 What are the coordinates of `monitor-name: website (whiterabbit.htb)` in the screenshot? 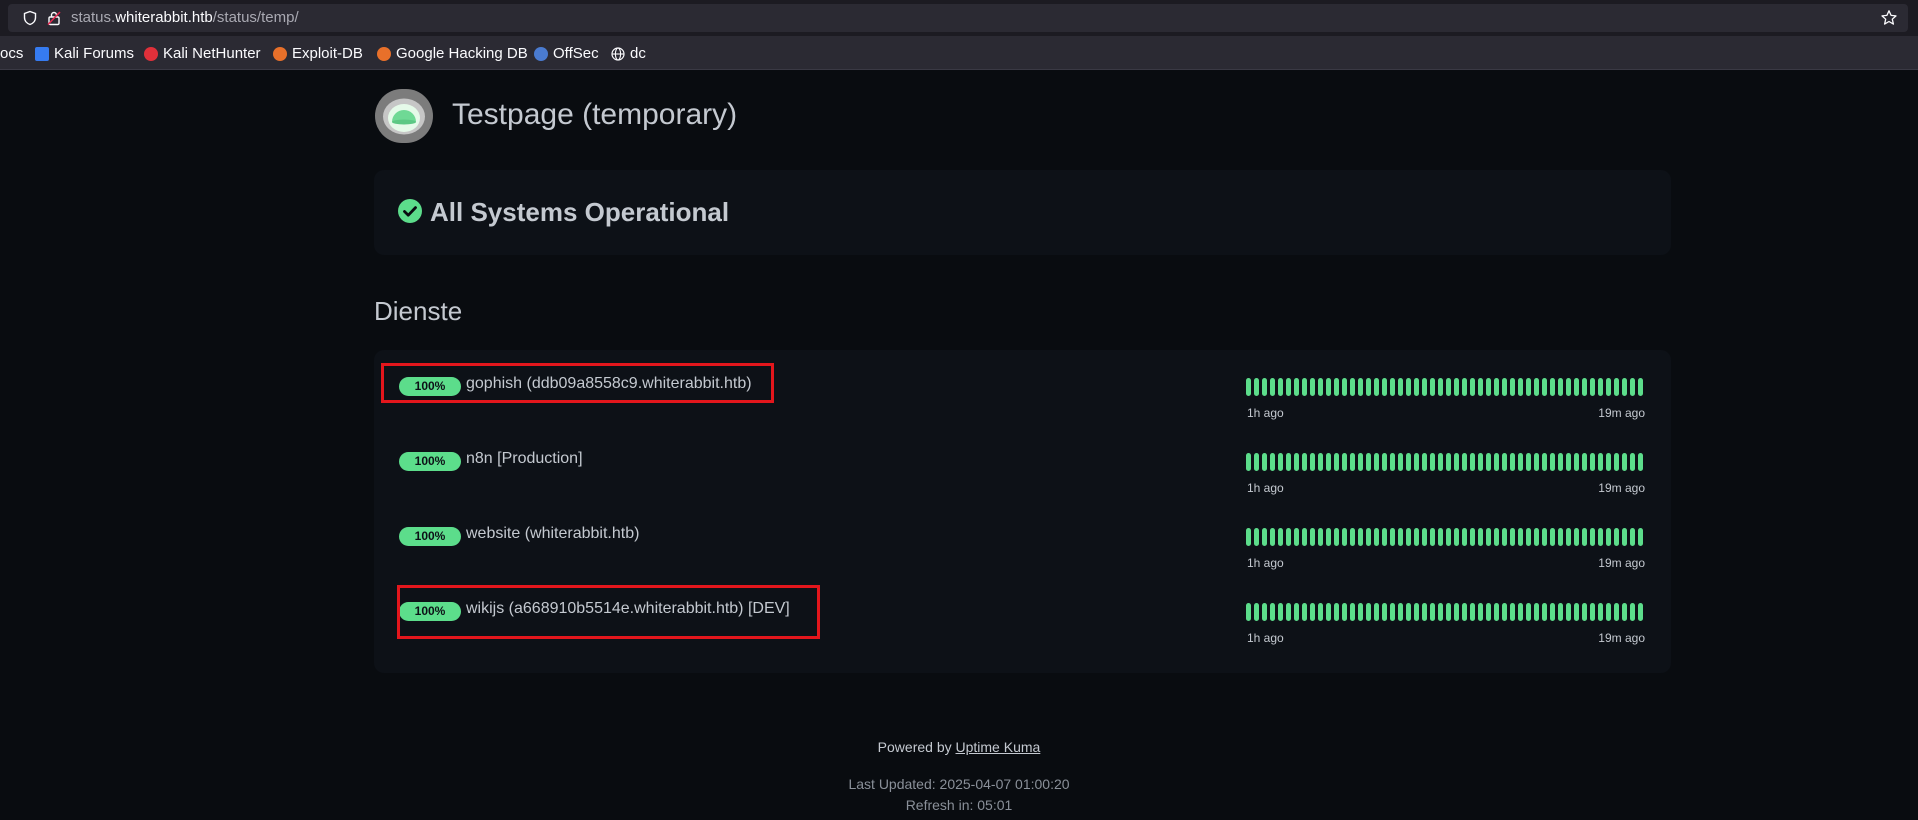 It's located at (552, 534).